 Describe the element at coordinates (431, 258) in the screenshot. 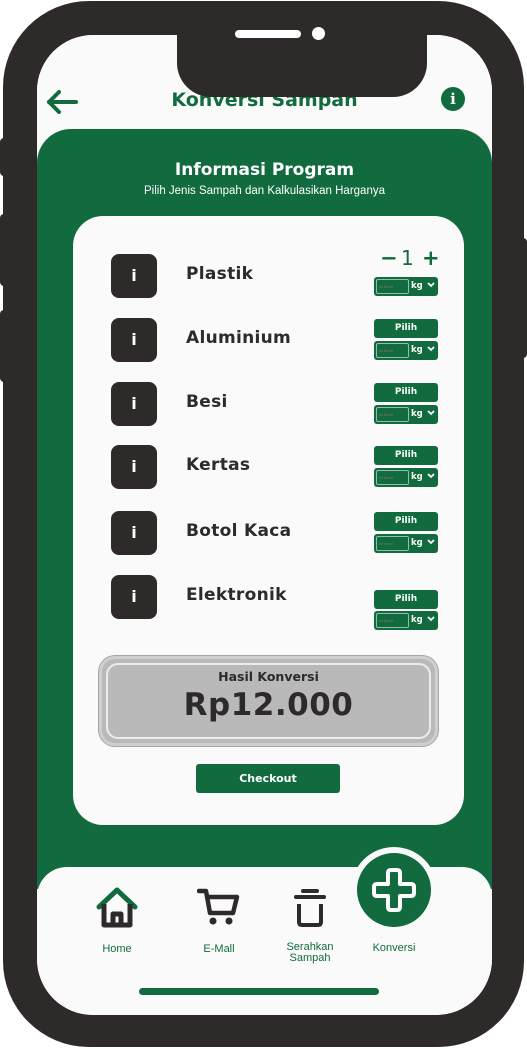

I see `increment-button: +` at that location.